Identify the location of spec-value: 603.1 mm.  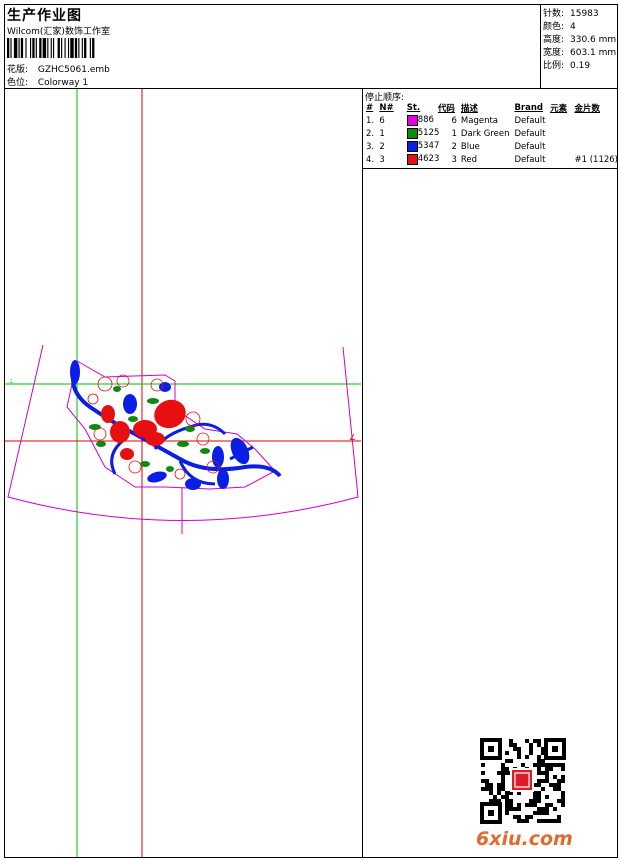
(593, 53).